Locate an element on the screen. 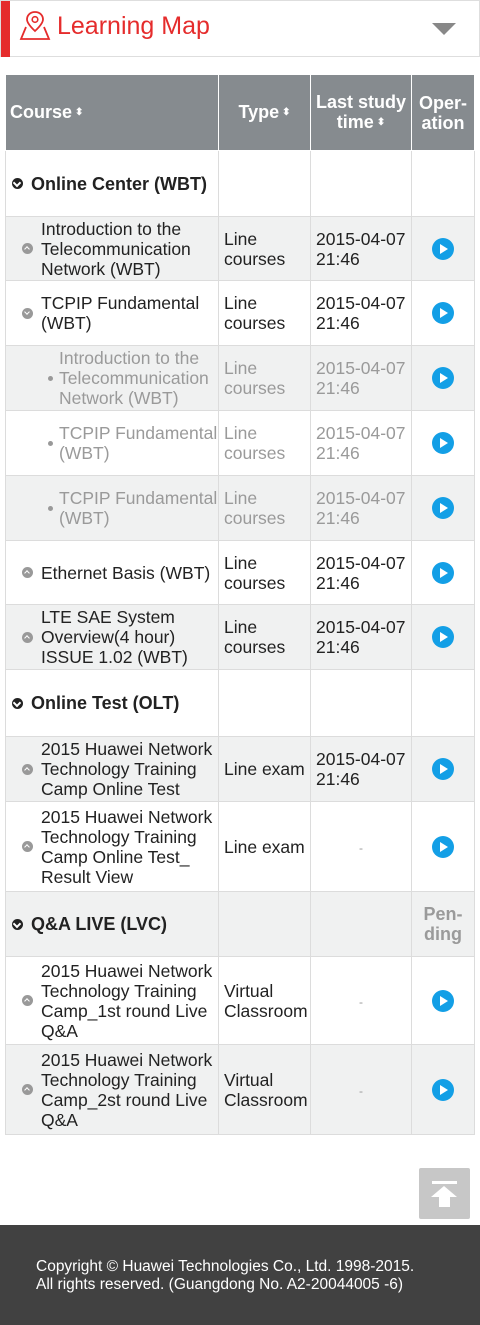 The height and width of the screenshot is (1325, 480). map-location-icon is located at coordinates (35, 25).